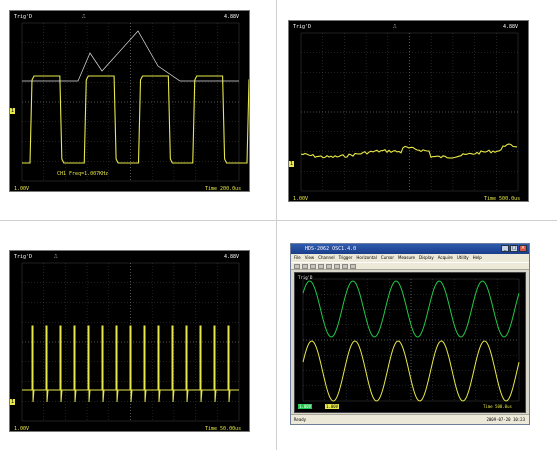 The image size is (557, 450). Describe the element at coordinates (463, 258) in the screenshot. I see `menu-item-utility: Utility` at that location.